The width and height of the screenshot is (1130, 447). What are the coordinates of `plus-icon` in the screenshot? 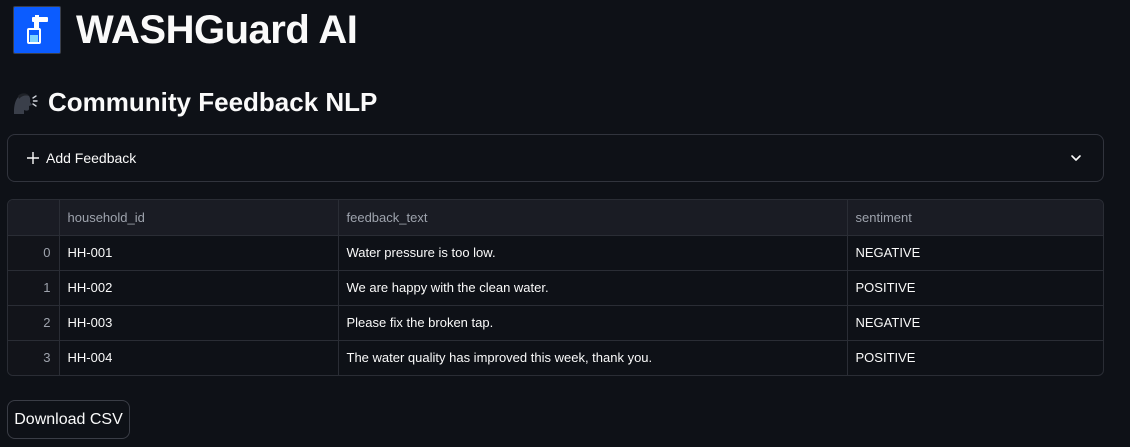 It's located at (33, 158).